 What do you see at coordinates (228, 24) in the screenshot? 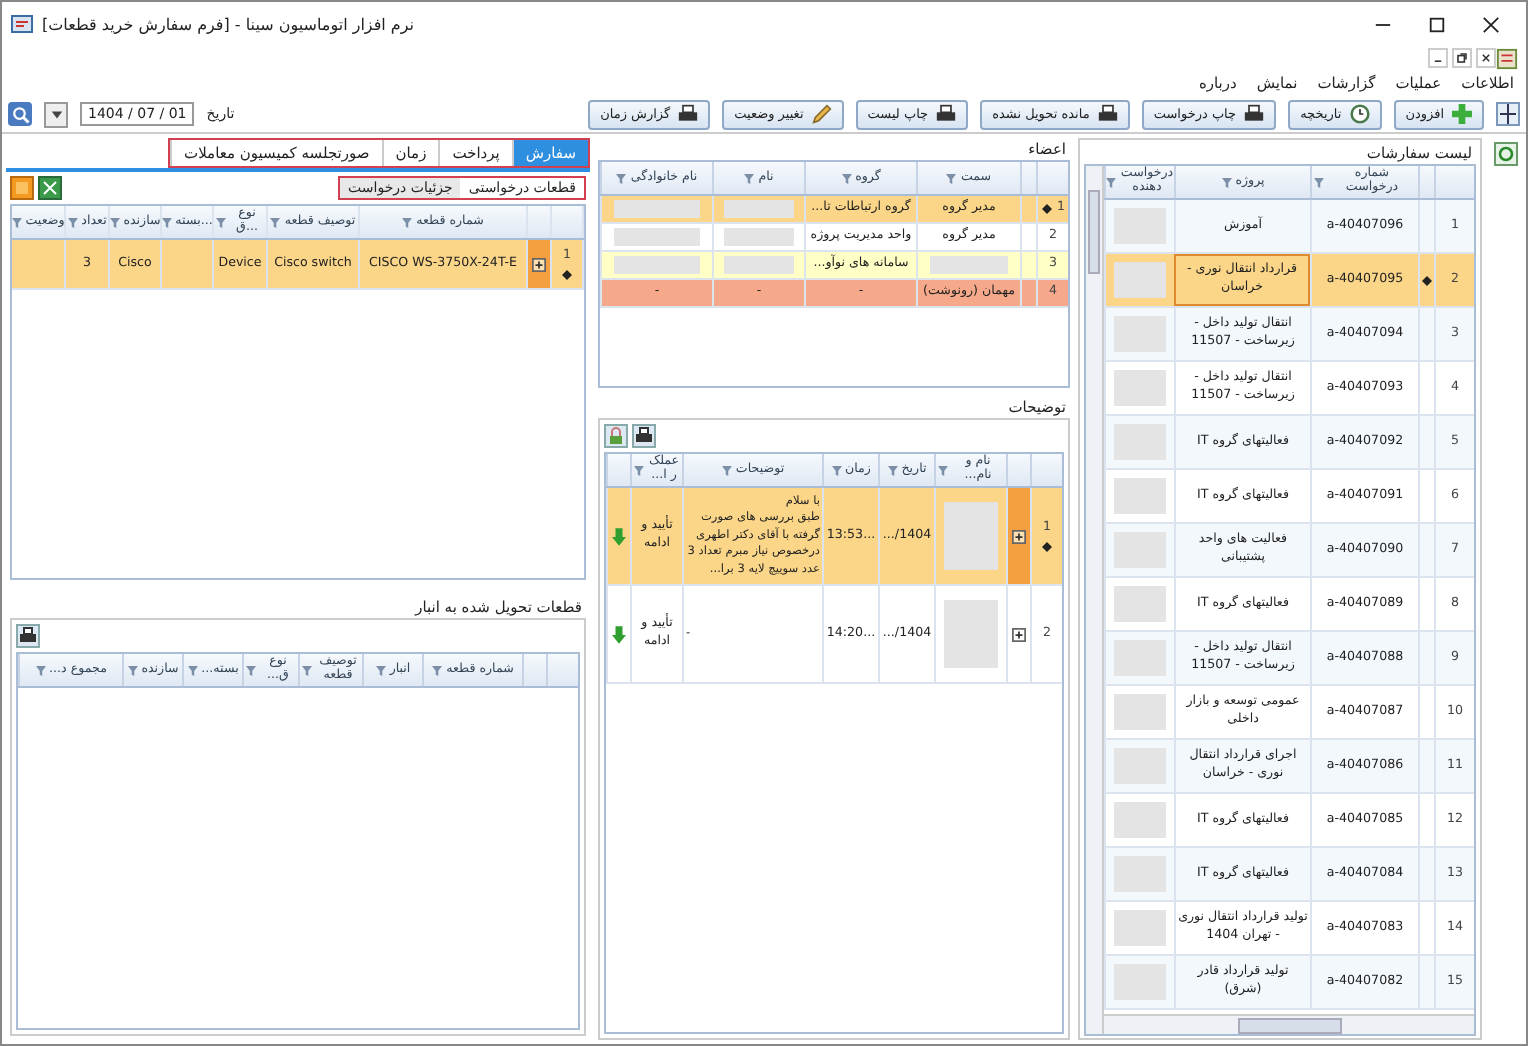
I see `window-title: نرم افزار اتوماسیون سینا - [فرم سفارش خرید قطعات]` at bounding box center [228, 24].